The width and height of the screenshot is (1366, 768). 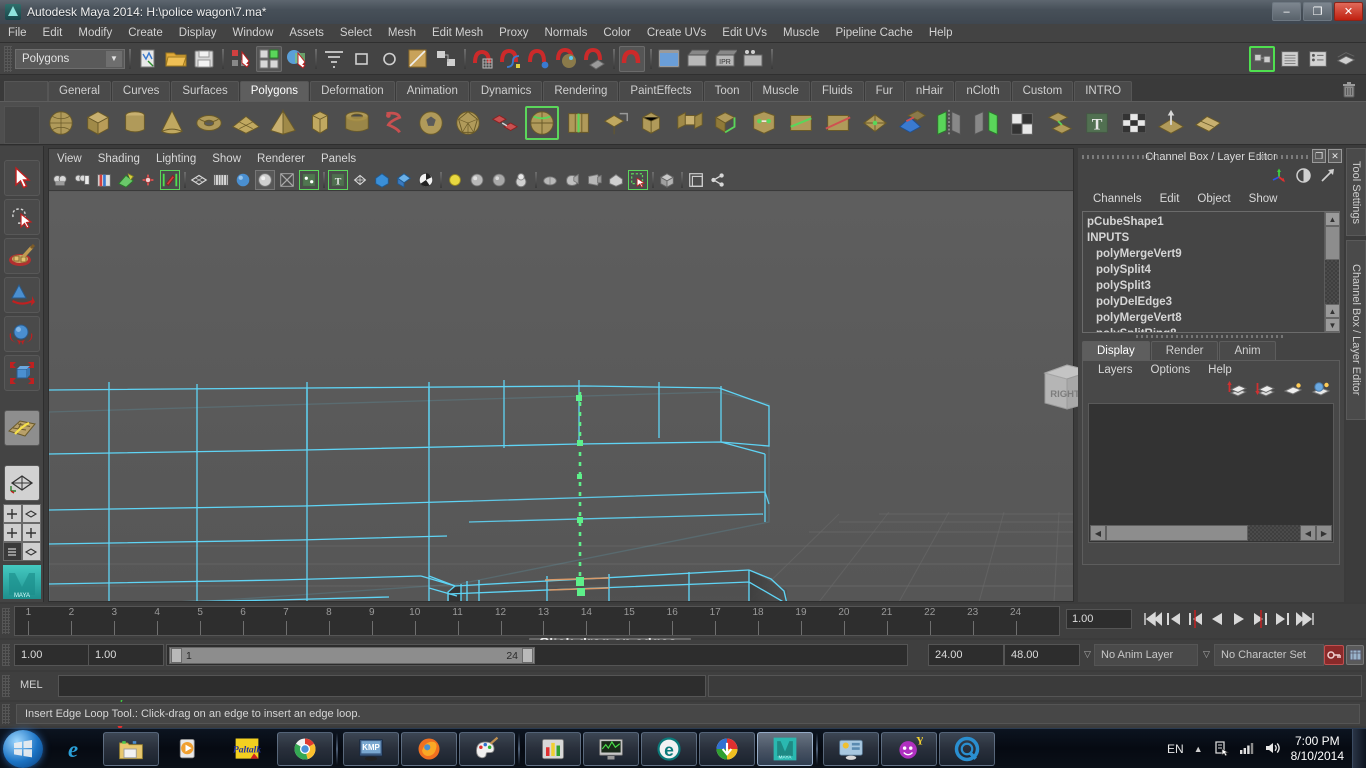 What do you see at coordinates (1240, 619) in the screenshot?
I see `play-forwards-button` at bounding box center [1240, 619].